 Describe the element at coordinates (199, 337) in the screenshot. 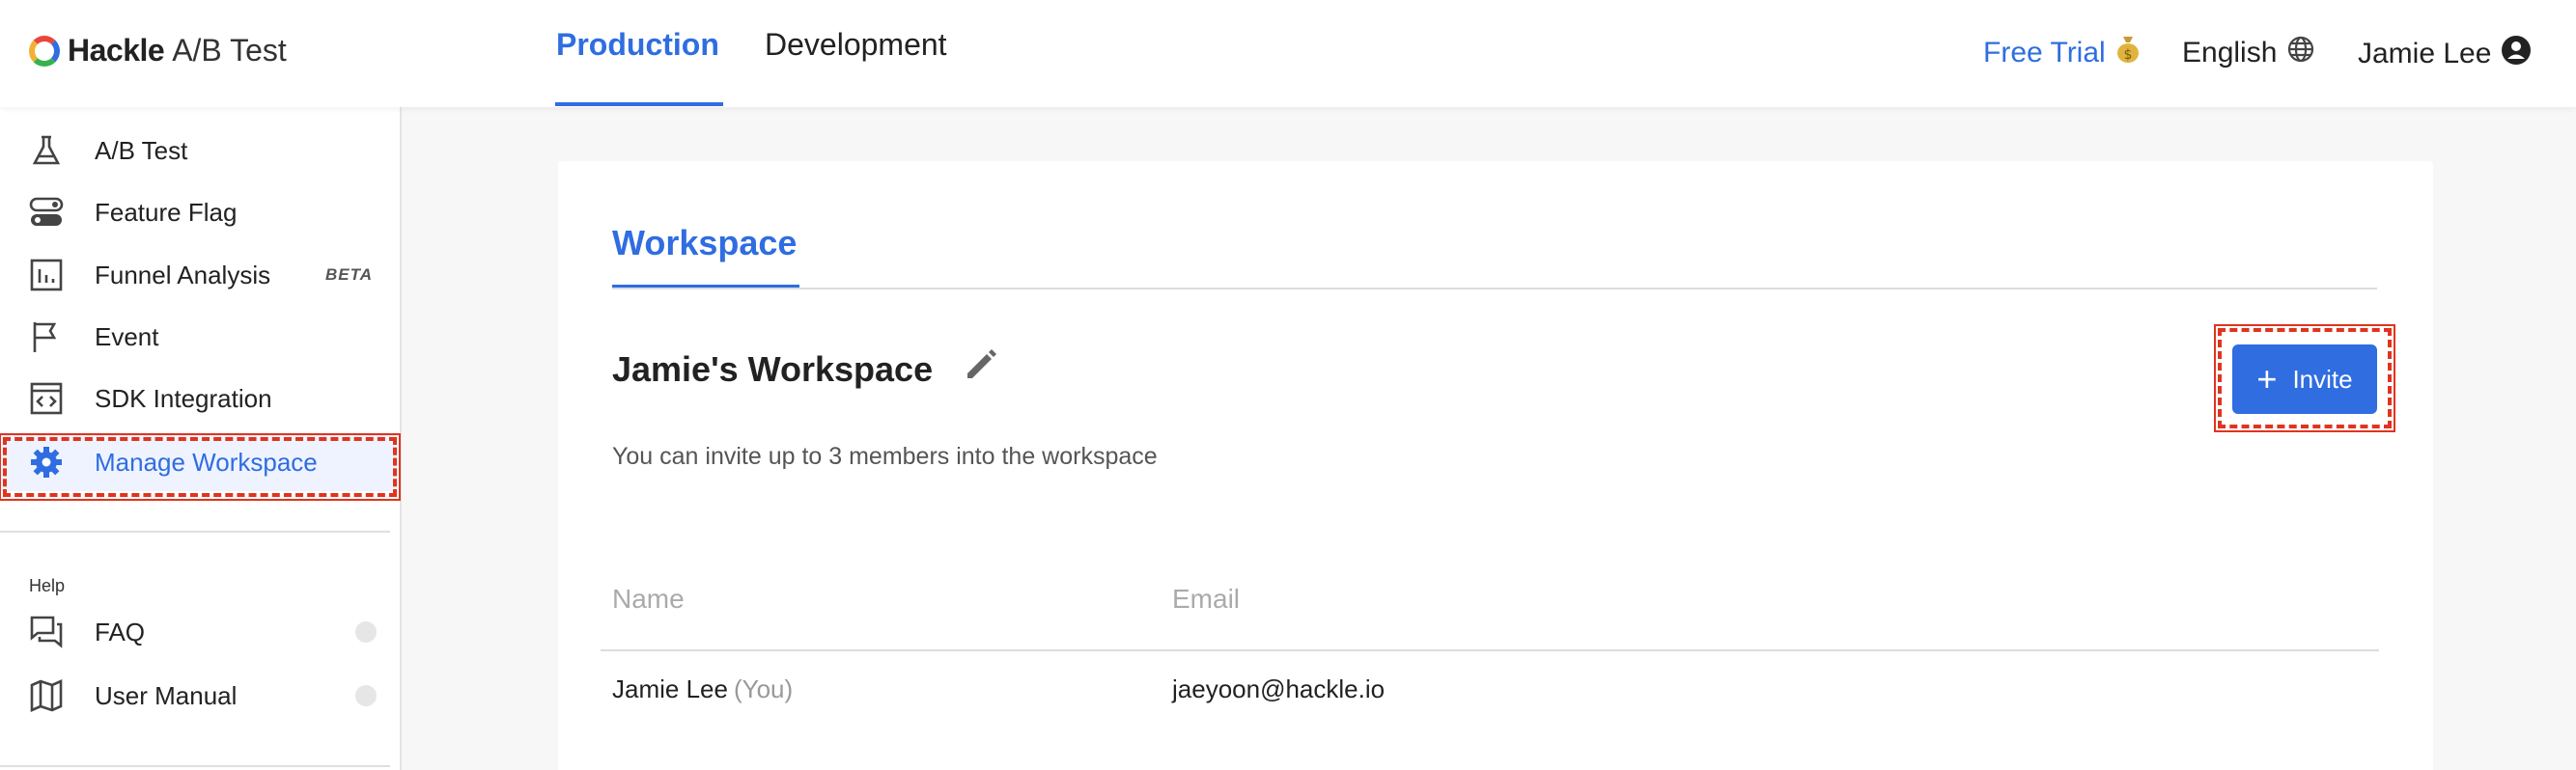

I see `sidebar-item-event: Event` at that location.